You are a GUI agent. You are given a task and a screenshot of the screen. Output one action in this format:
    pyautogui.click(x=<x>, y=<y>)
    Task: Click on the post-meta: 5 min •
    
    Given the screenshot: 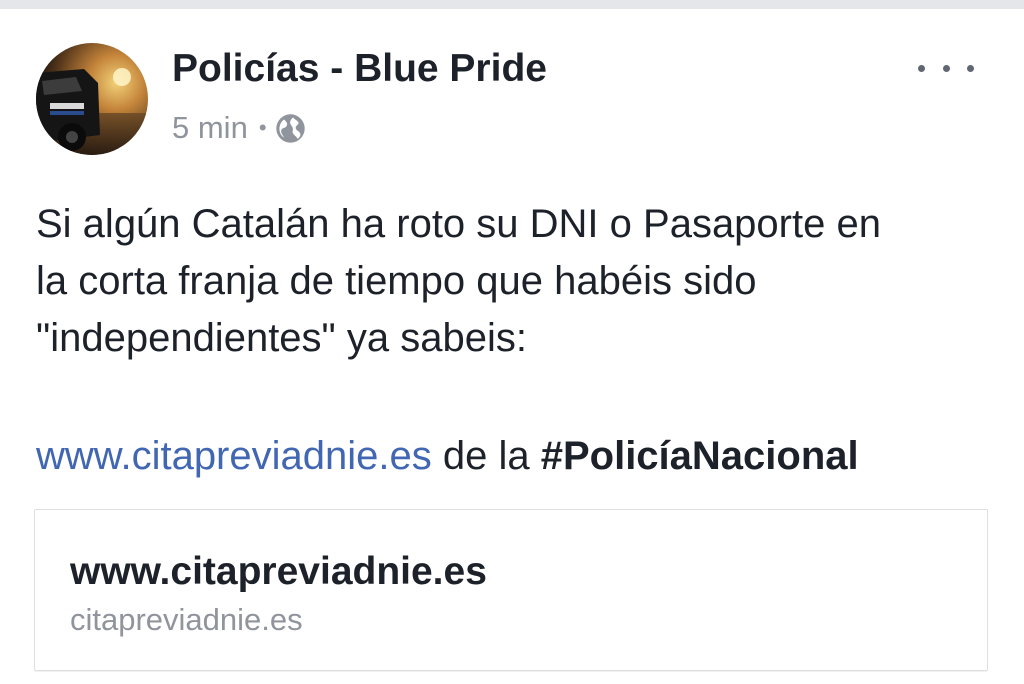 What is the action you would take?
    pyautogui.click(x=239, y=128)
    